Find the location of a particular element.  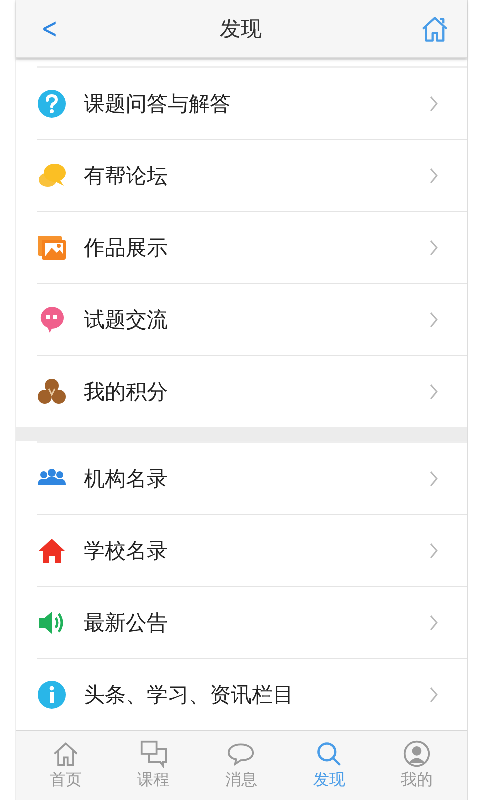

menu-item: 机构名录 is located at coordinates (252, 477).